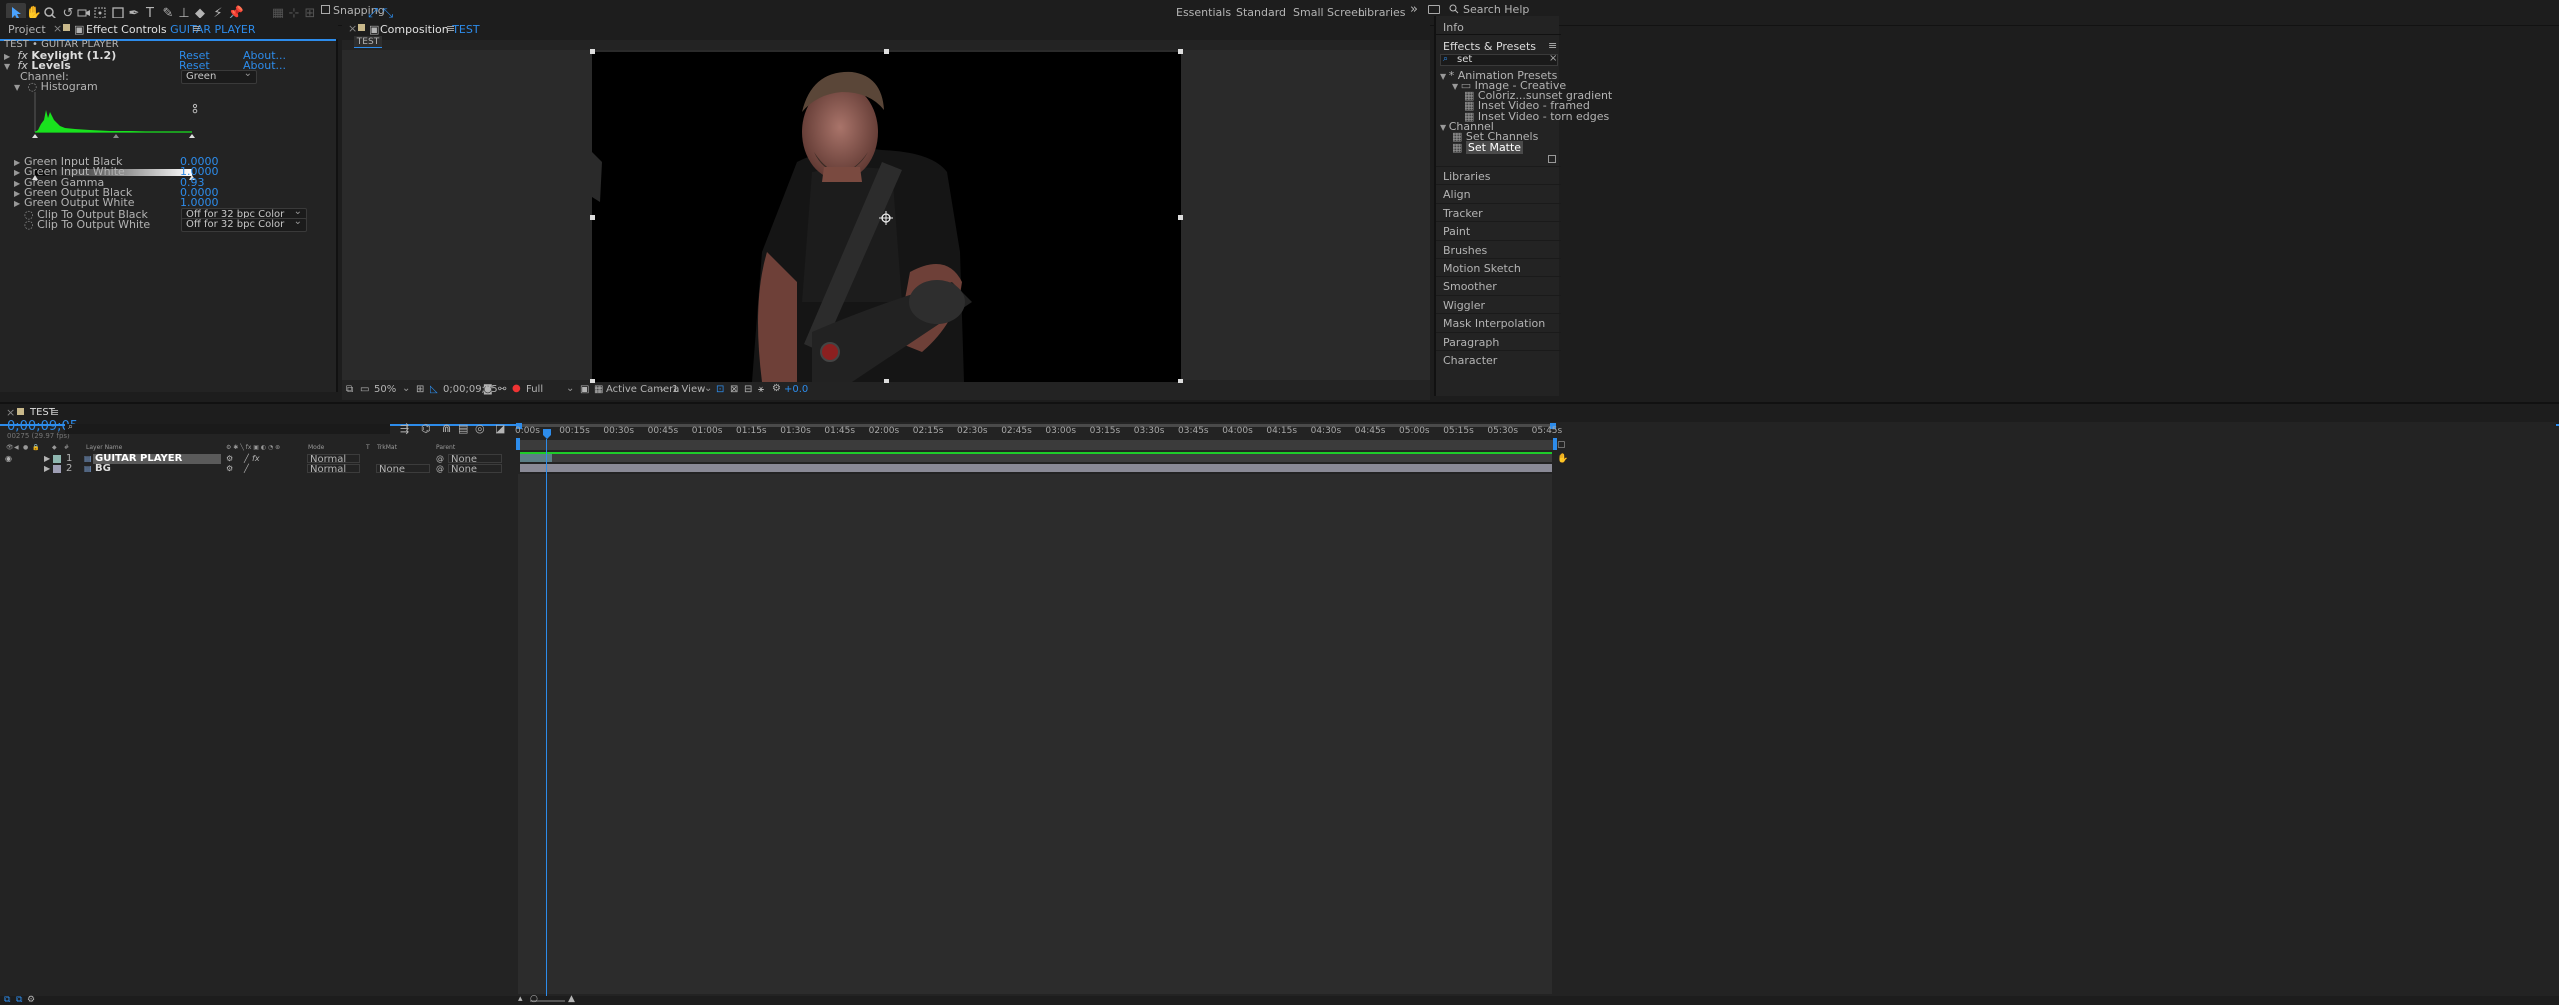 This screenshot has width=2559, height=1005. Describe the element at coordinates (385, 389) in the screenshot. I see `zoom-dropdown: 50%` at that location.